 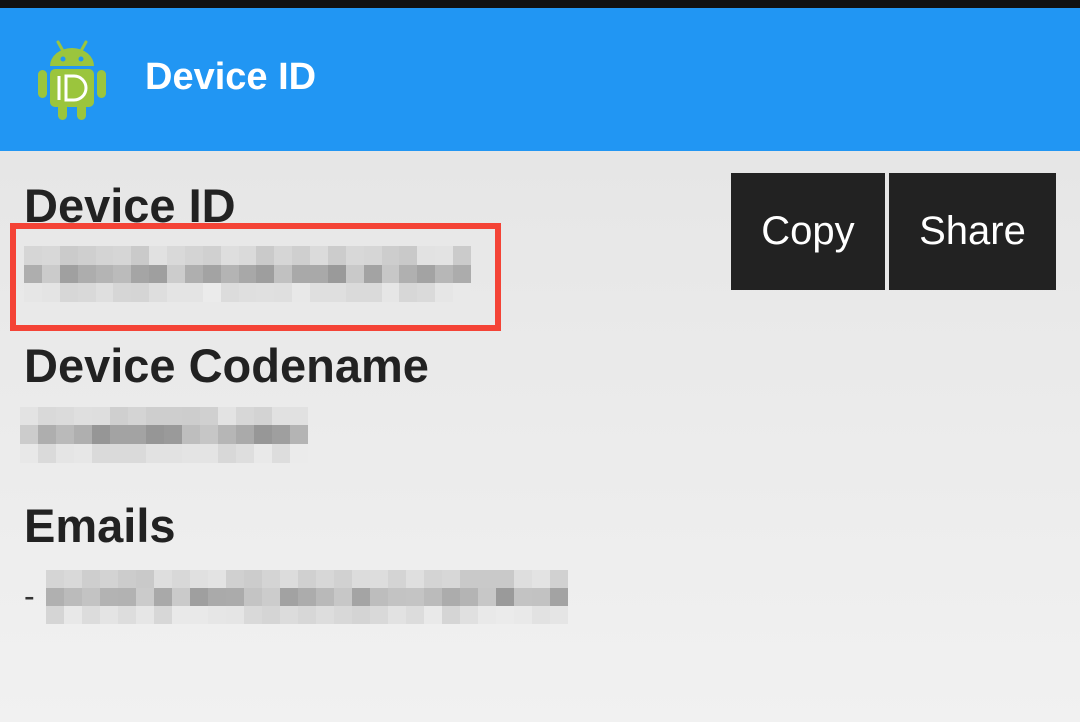 I want to click on emails-label: Emails, so click(x=100, y=525).